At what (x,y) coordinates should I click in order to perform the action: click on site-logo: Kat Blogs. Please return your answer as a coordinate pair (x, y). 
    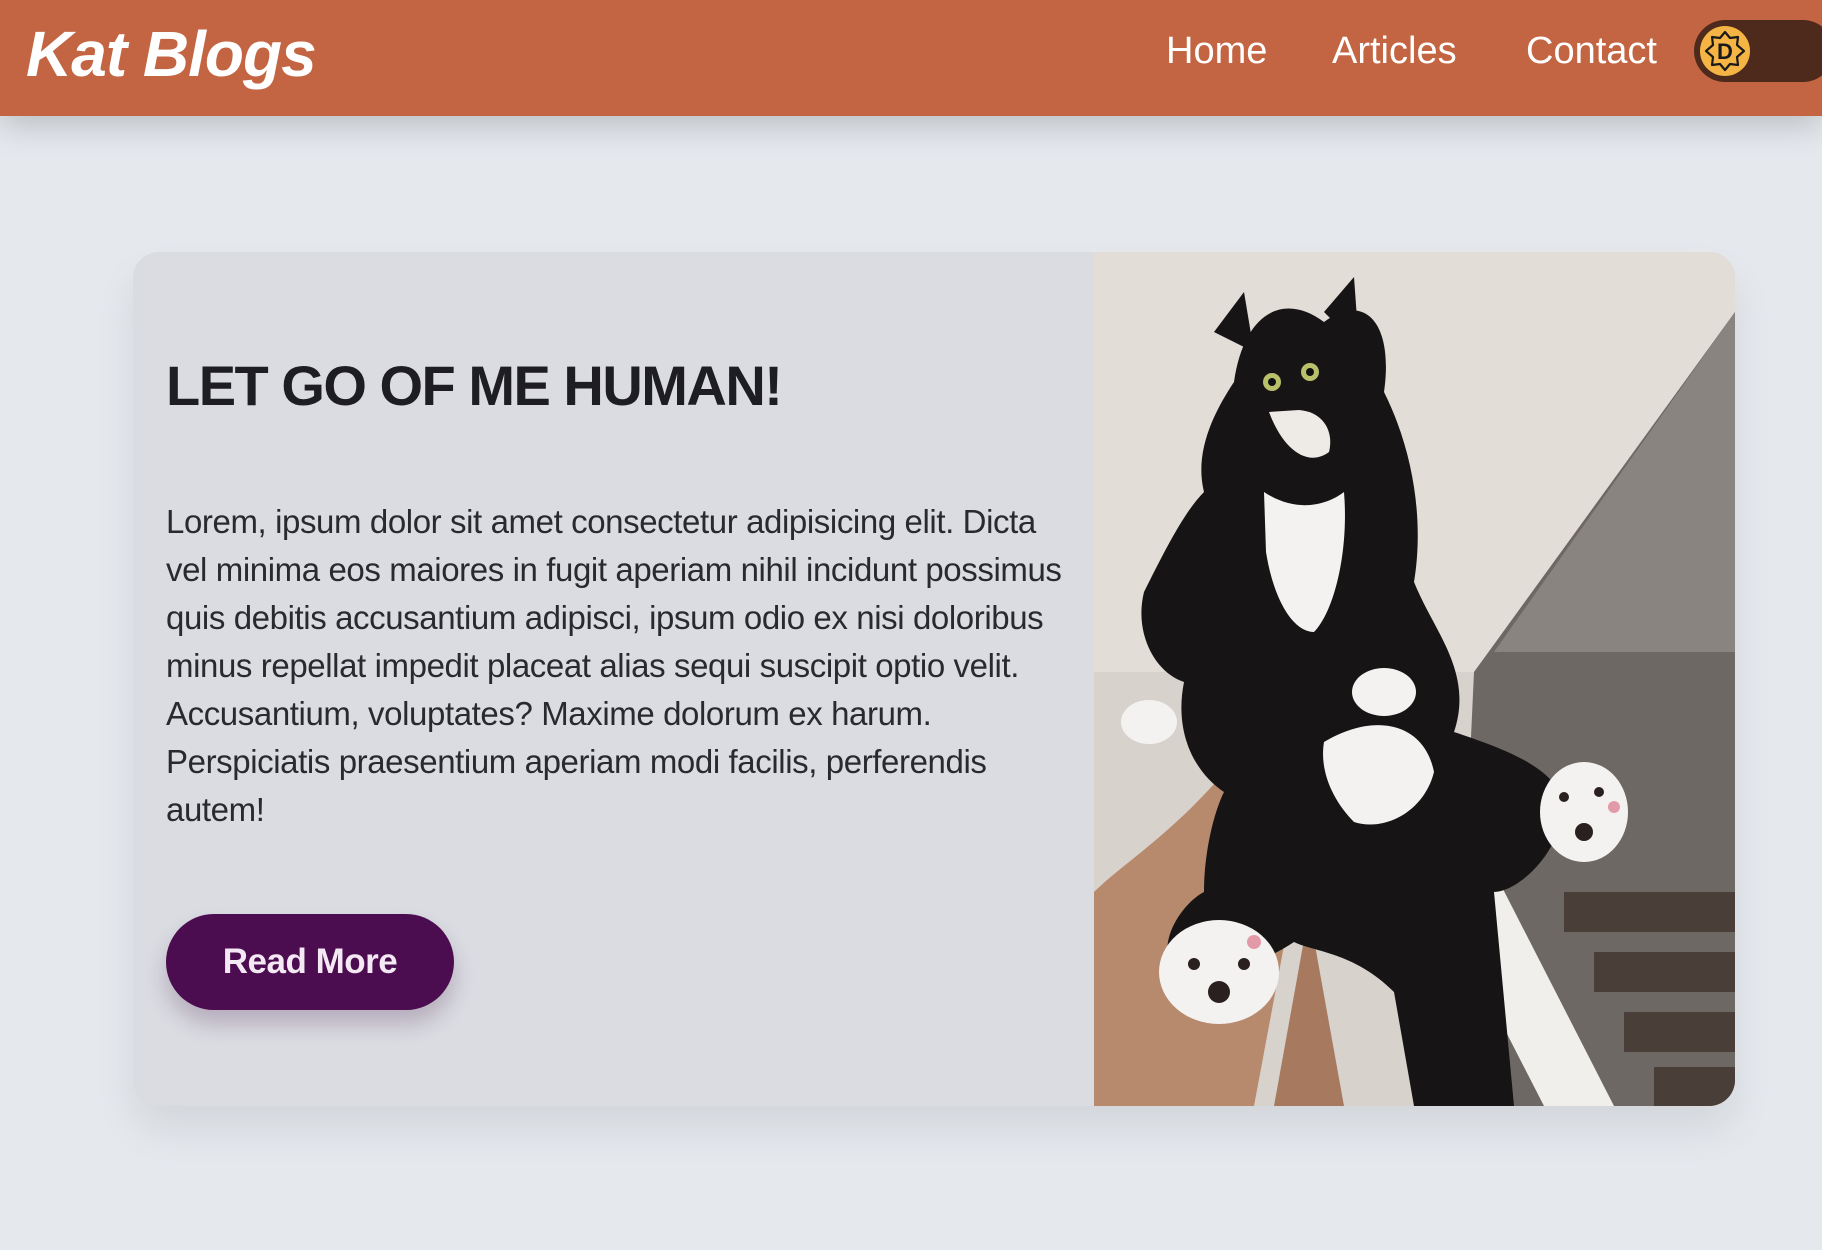
    Looking at the image, I should click on (171, 54).